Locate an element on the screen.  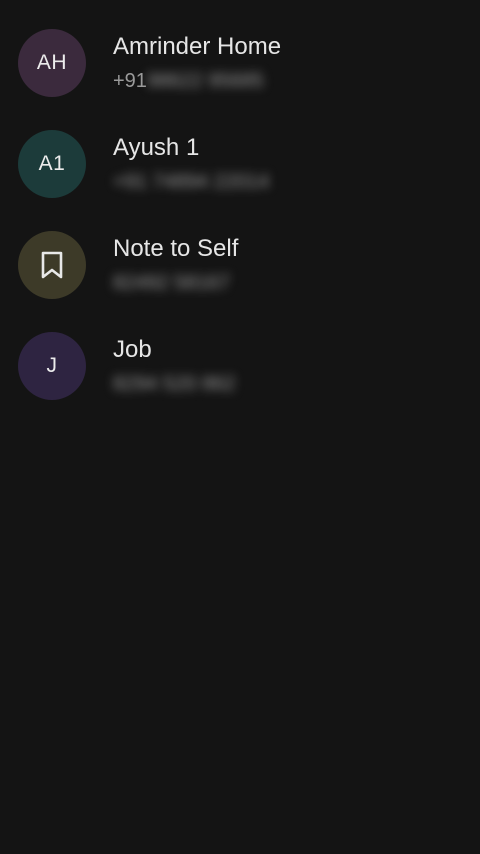
number-obscured: 98622 95685 is located at coordinates (205, 81).